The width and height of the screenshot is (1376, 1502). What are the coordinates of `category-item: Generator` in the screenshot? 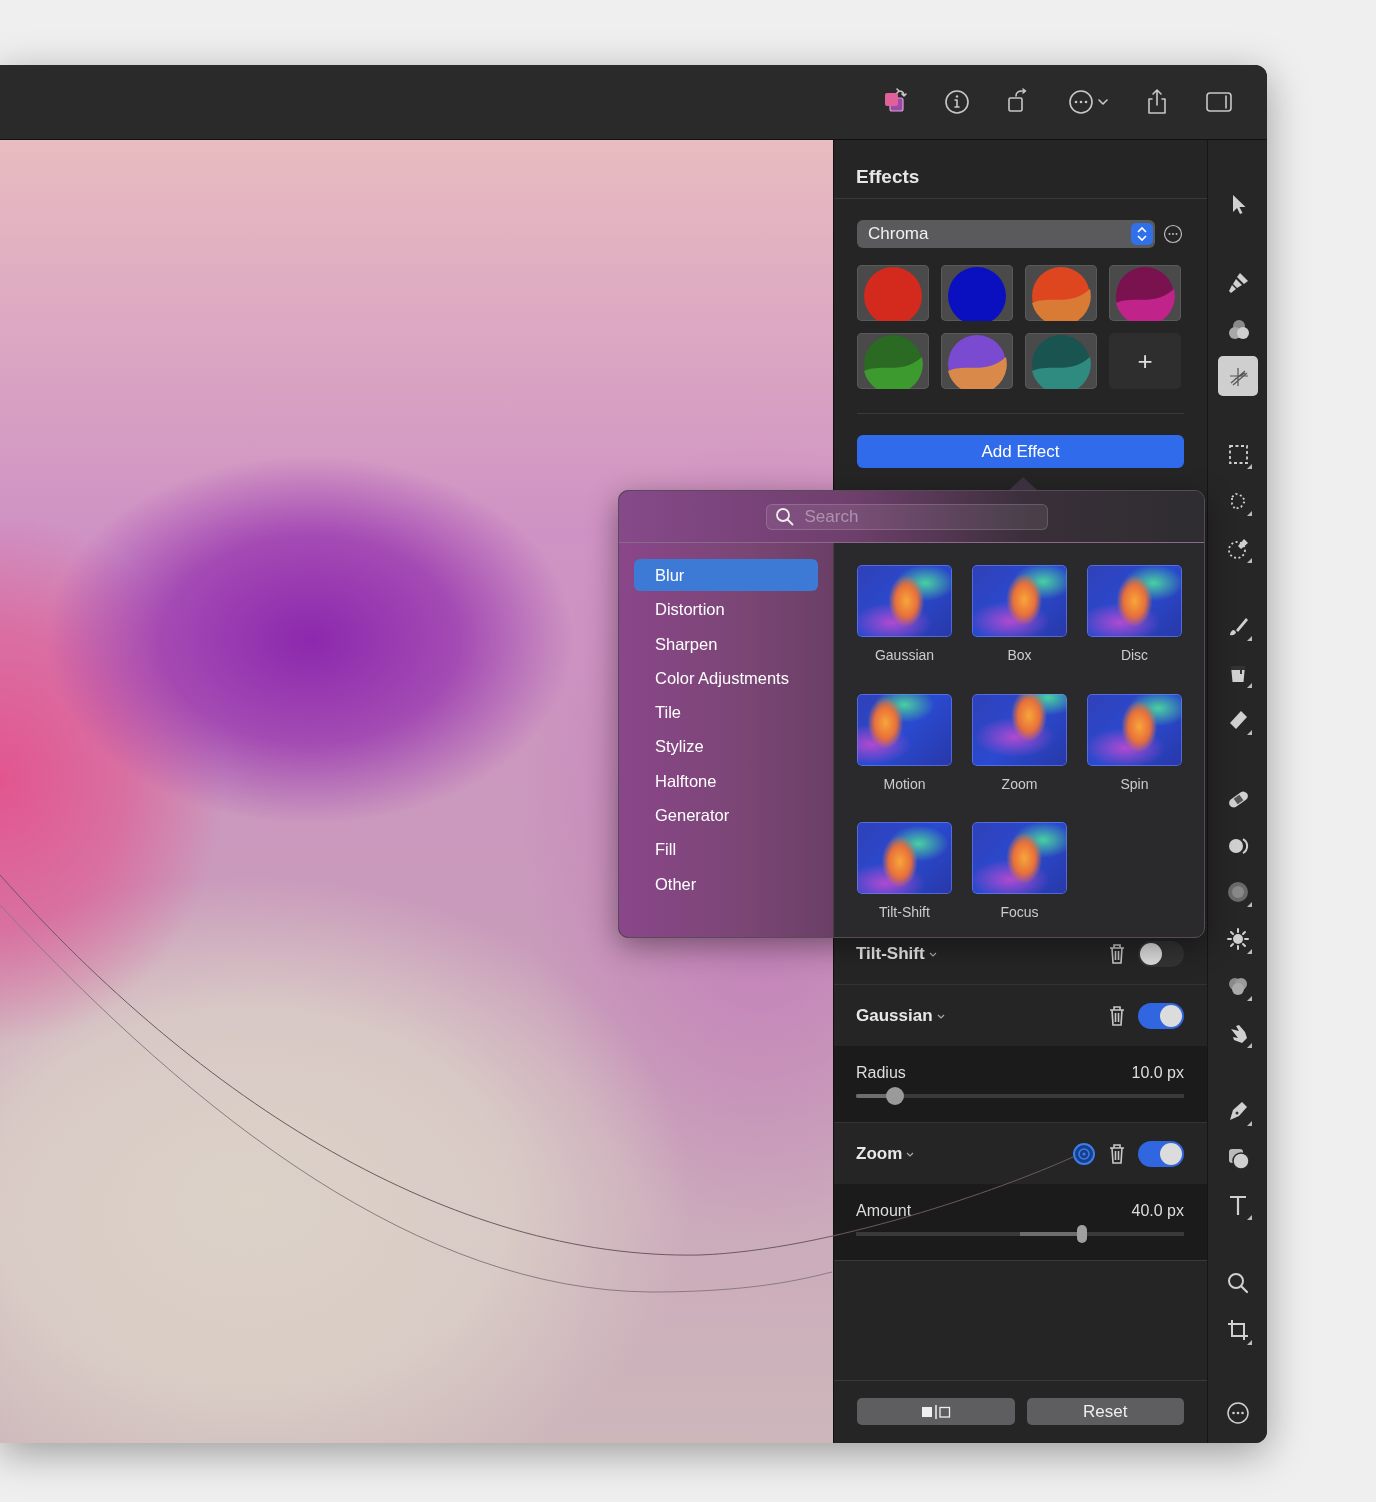 It's located at (726, 815).